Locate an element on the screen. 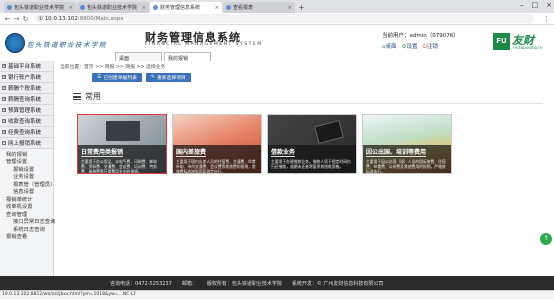 This screenshot has width=554, height=299. sidebar-item-label: 薪酬个税系统 is located at coordinates (25, 89).